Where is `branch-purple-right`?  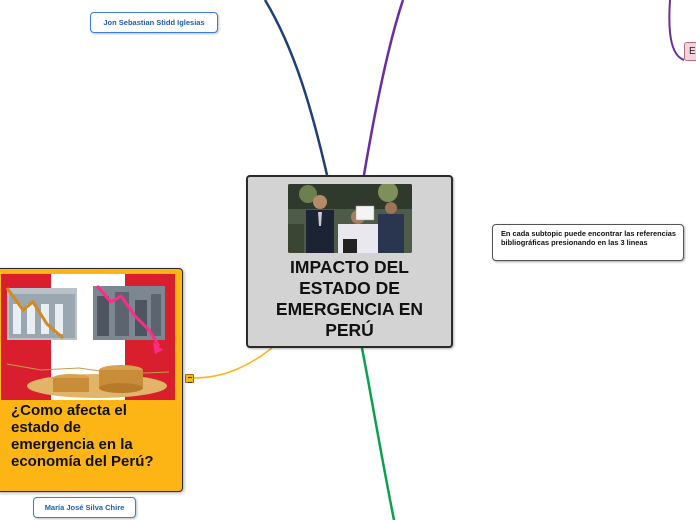 branch-purple-right is located at coordinates (676, 30).